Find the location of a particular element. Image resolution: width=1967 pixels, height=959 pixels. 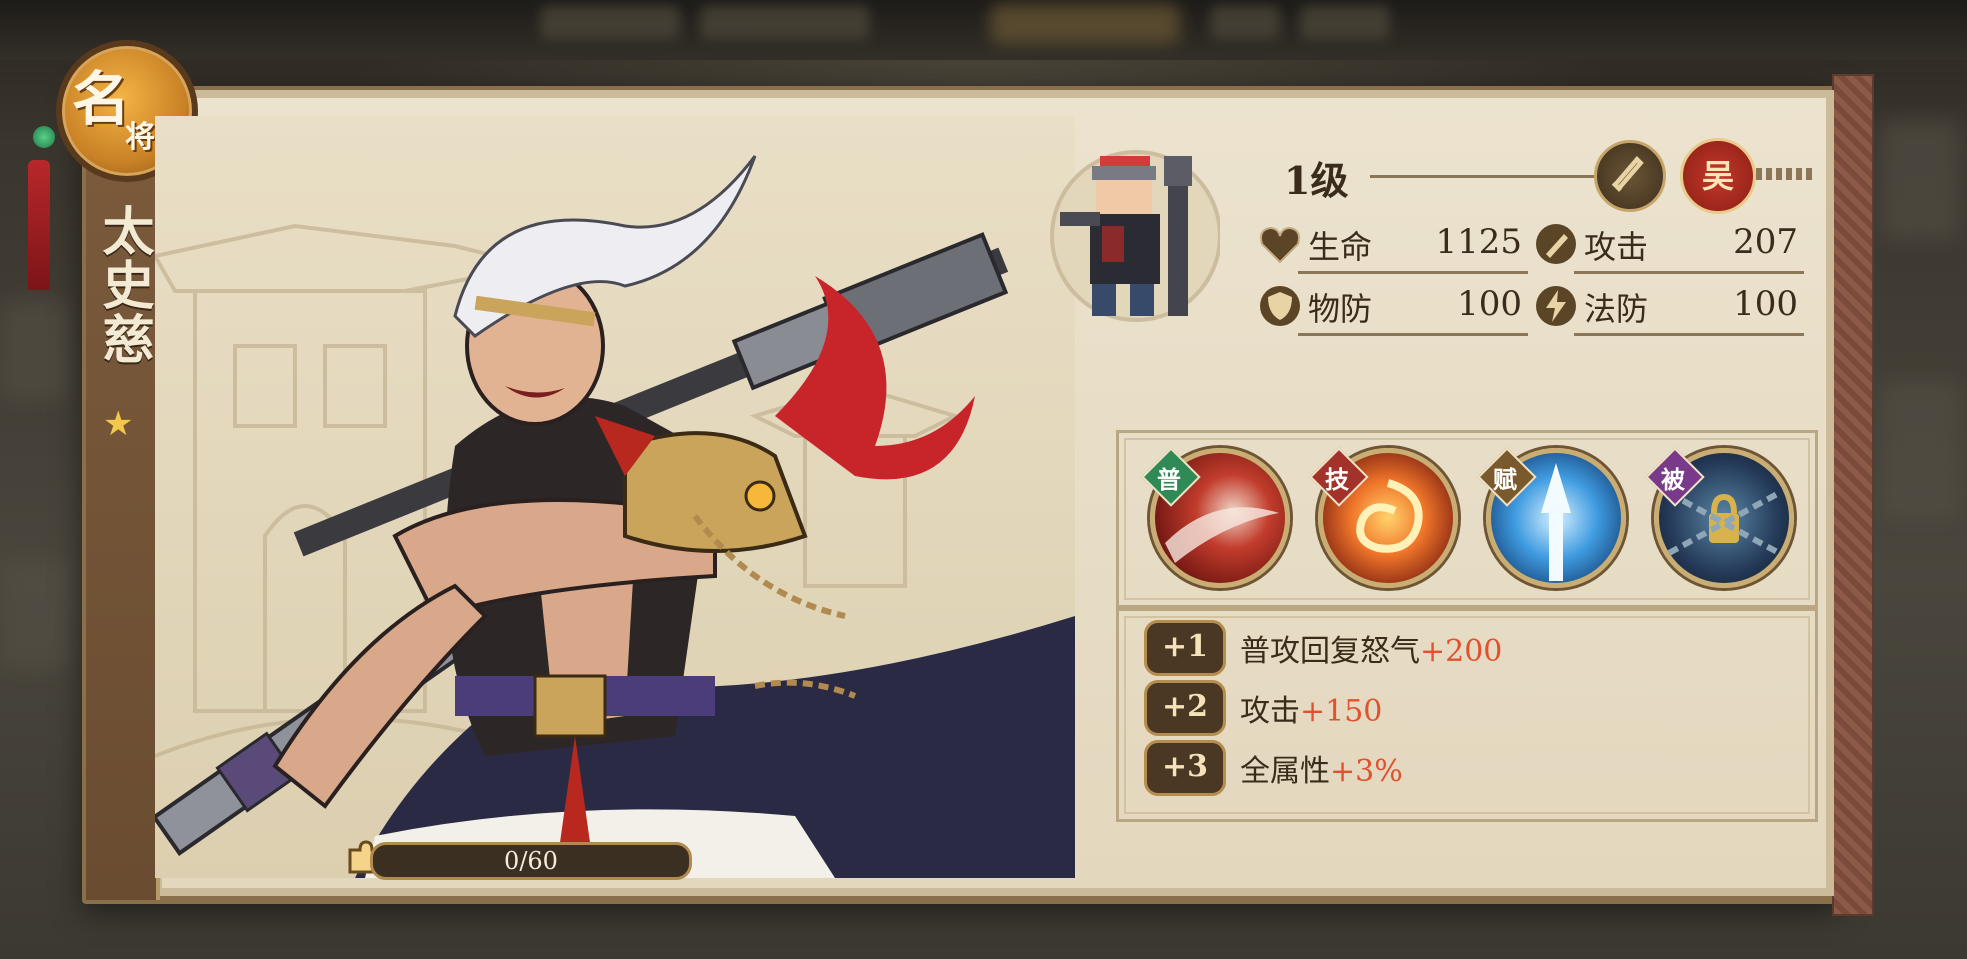

bonus-row: +1 普攻回复怒气+200 is located at coordinates (1454, 648).